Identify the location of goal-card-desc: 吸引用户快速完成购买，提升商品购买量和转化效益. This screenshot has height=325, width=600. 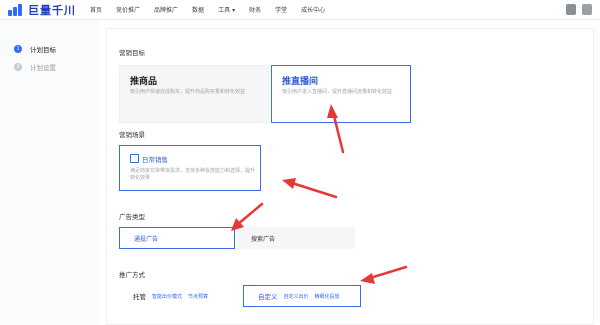
(188, 92).